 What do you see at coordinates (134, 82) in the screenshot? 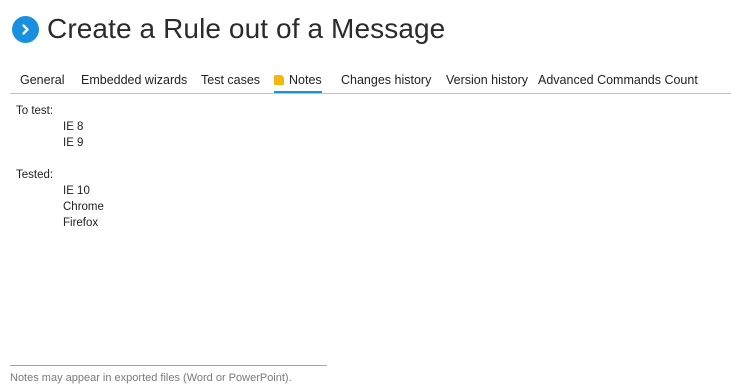
I see `tab-embedded-wizards: Embedded wizards` at bounding box center [134, 82].